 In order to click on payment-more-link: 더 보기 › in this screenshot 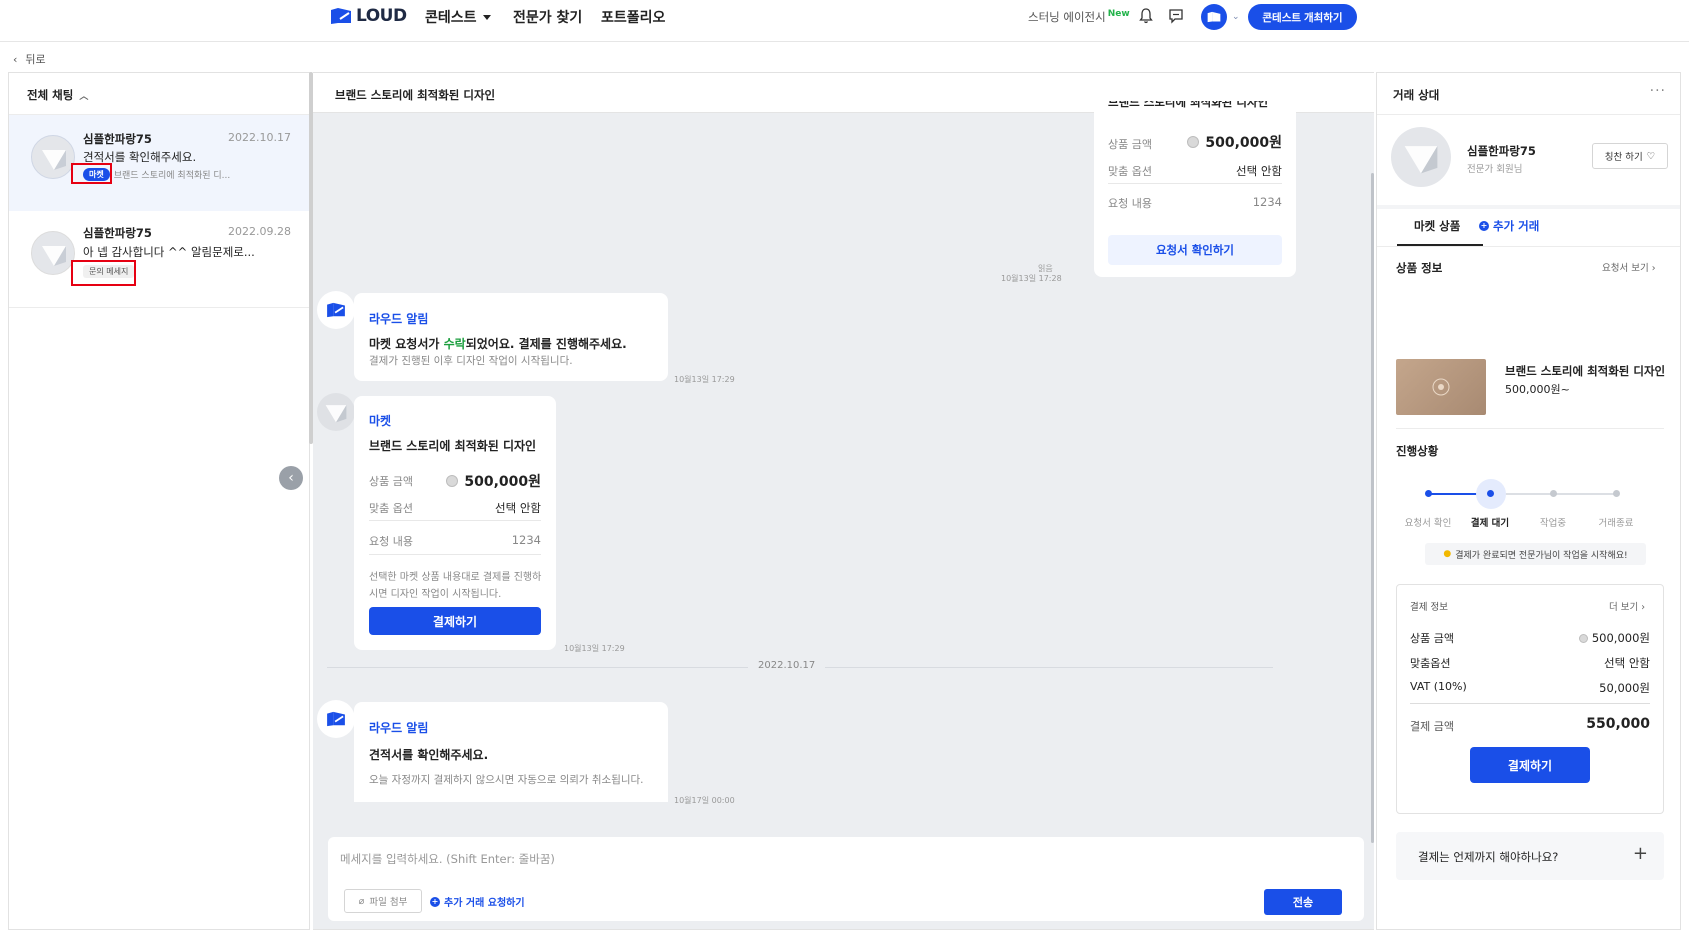, I will do `click(1627, 606)`.